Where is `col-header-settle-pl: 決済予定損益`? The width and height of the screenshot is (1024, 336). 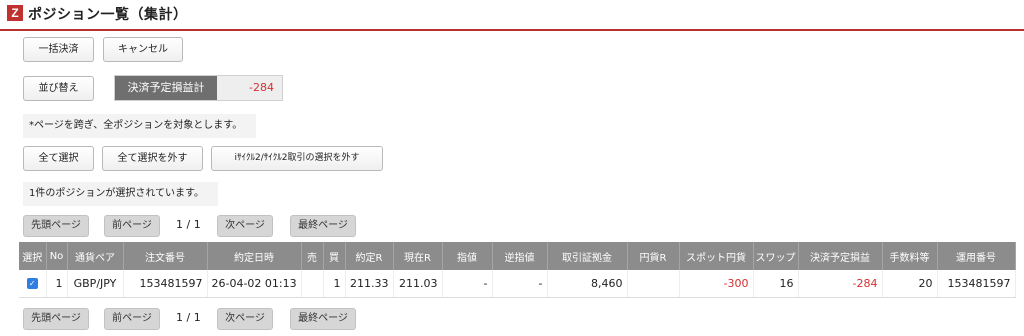
col-header-settle-pl: 決済予定損益 is located at coordinates (840, 256).